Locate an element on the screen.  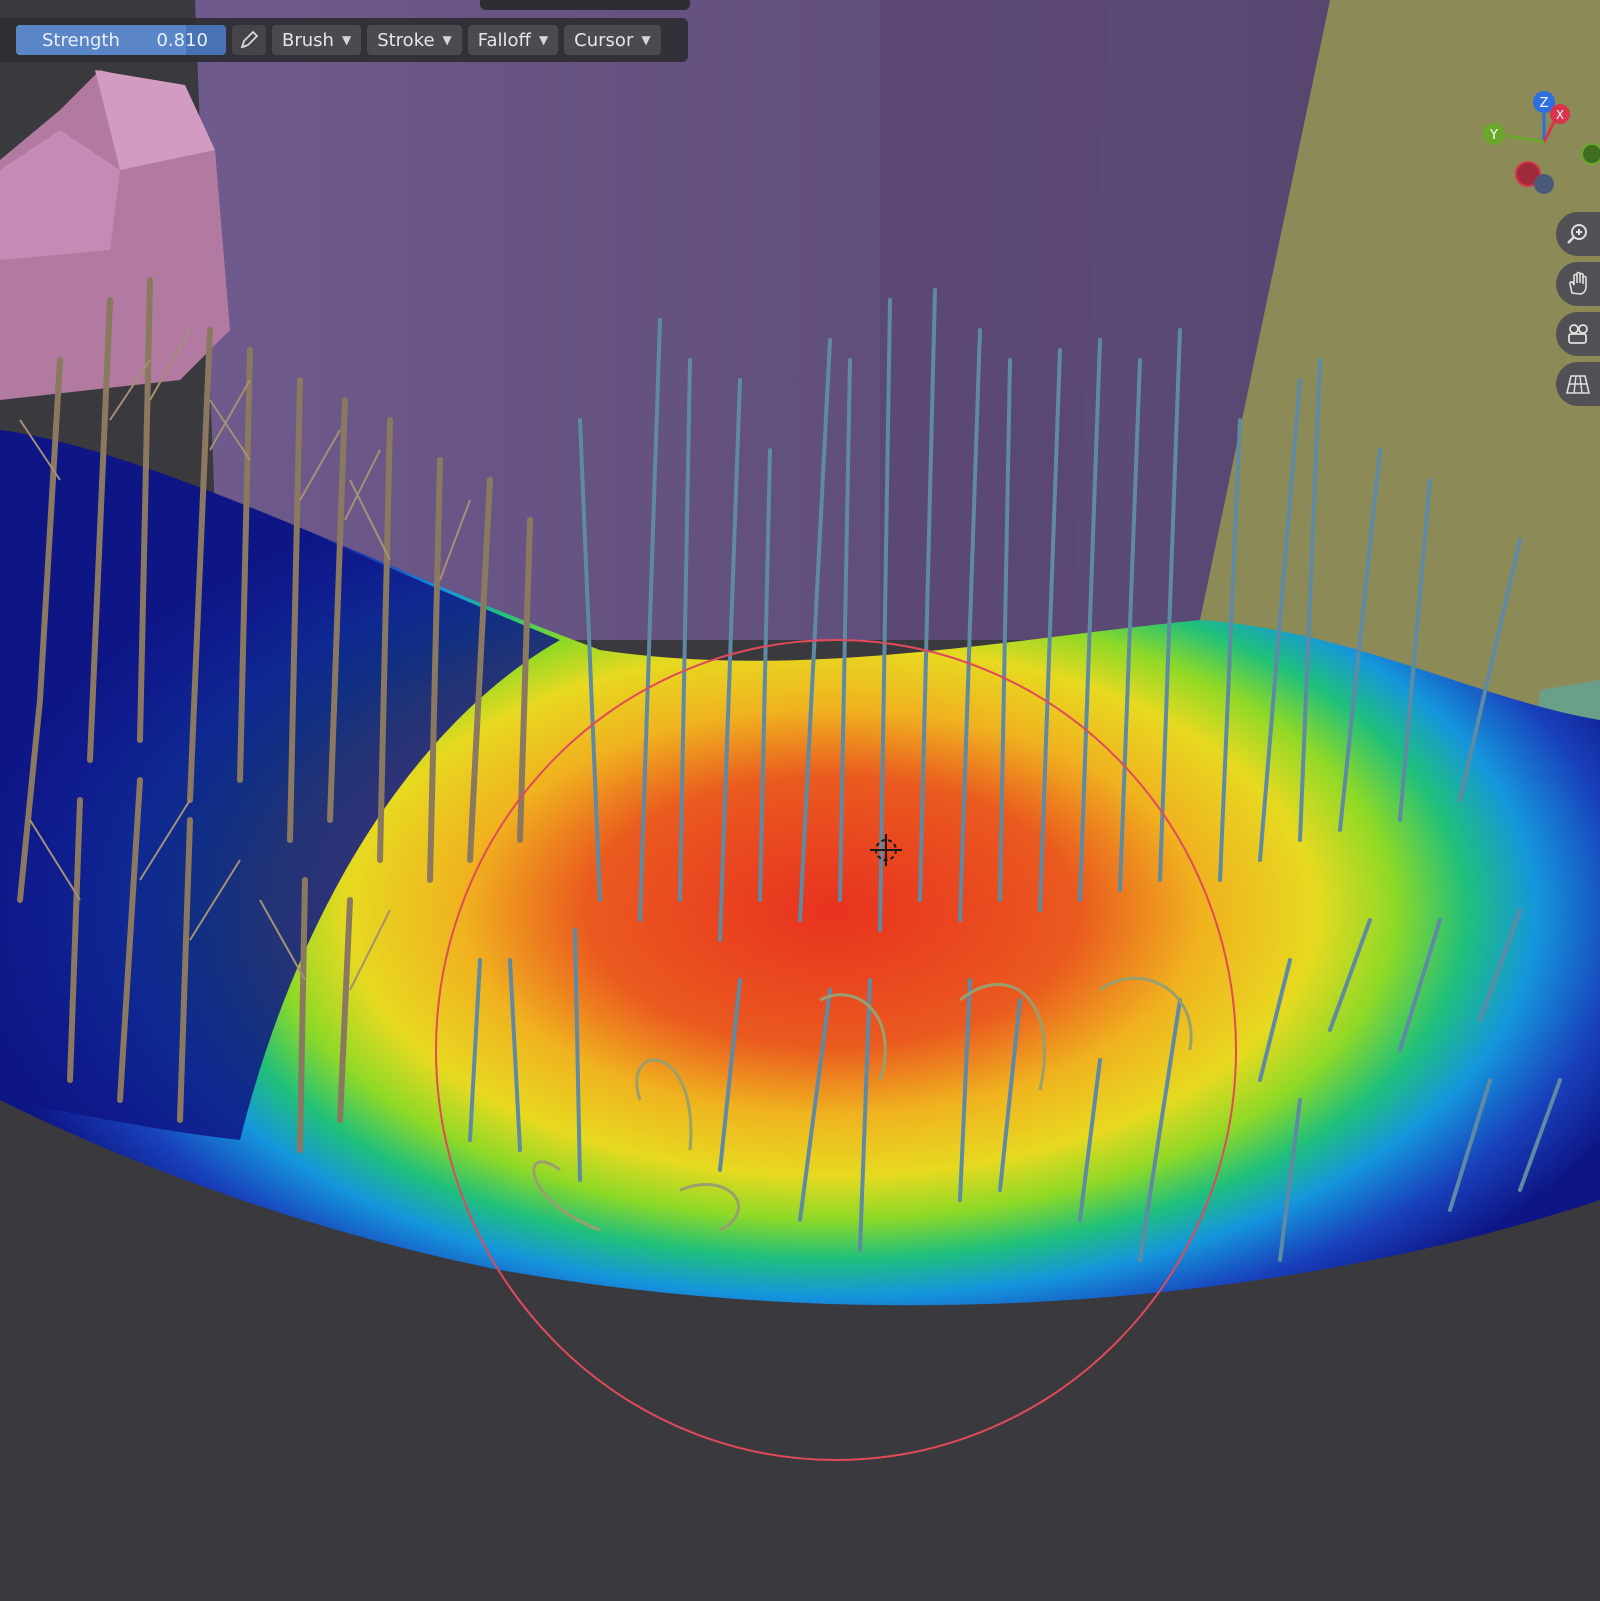
brush-menu-label: Brush is located at coordinates (308, 40).